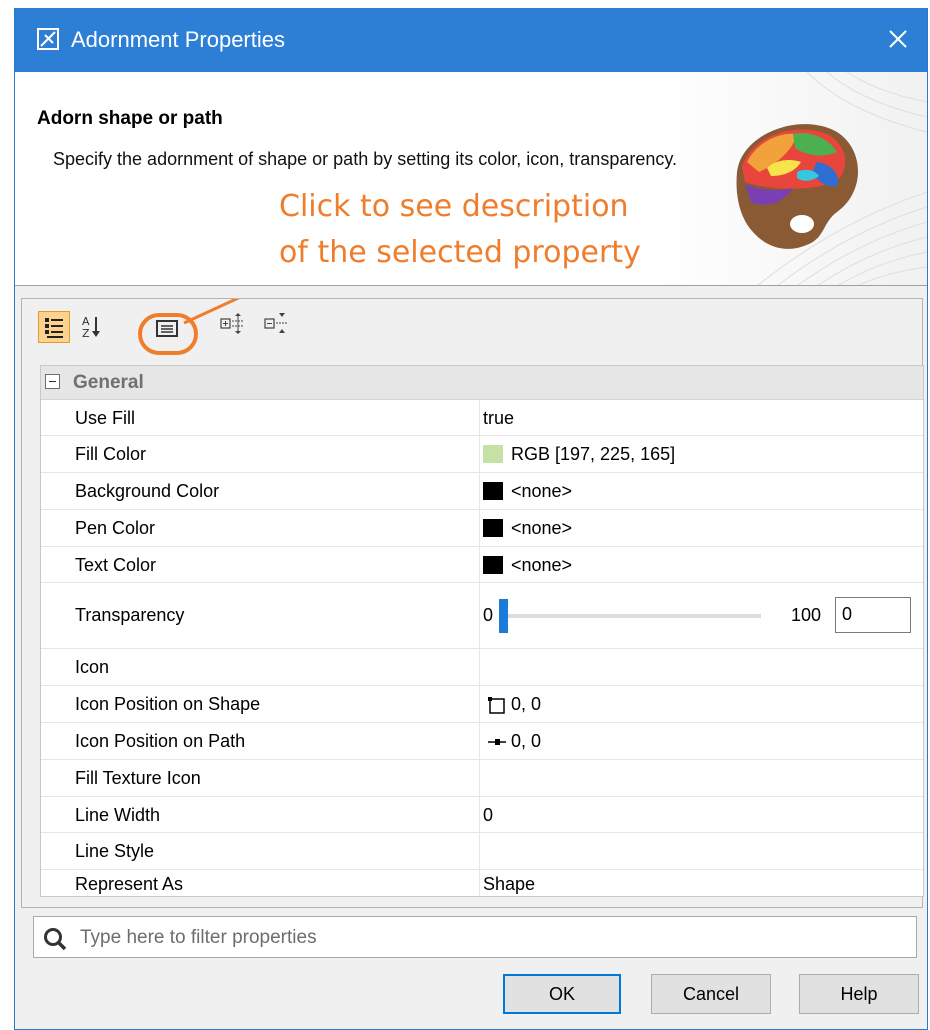 This screenshot has height=1030, width=930. I want to click on sort-alphabetical-icon: A Z, so click(91, 327).